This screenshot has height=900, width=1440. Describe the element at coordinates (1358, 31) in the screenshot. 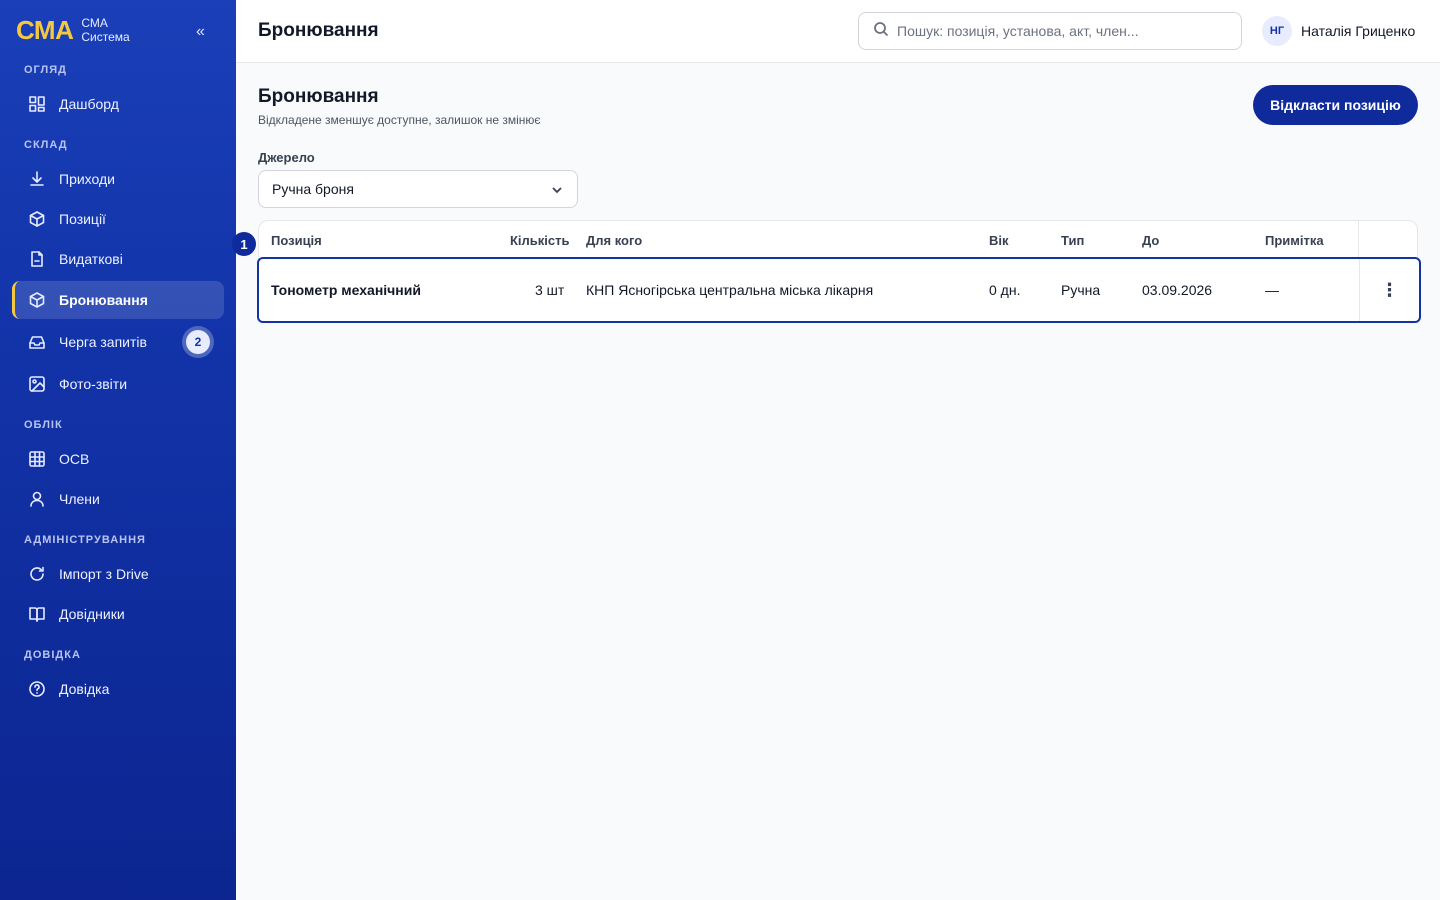

I see `user-name: Наталія Гриценко` at that location.